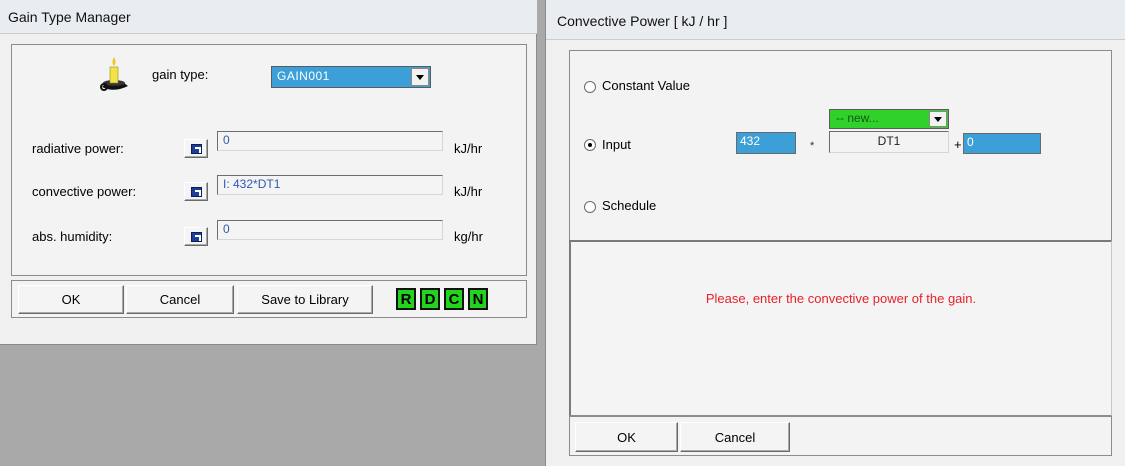 This screenshot has height=466, width=1125. What do you see at coordinates (590, 87) in the screenshot?
I see `constant-value-radio` at bounding box center [590, 87].